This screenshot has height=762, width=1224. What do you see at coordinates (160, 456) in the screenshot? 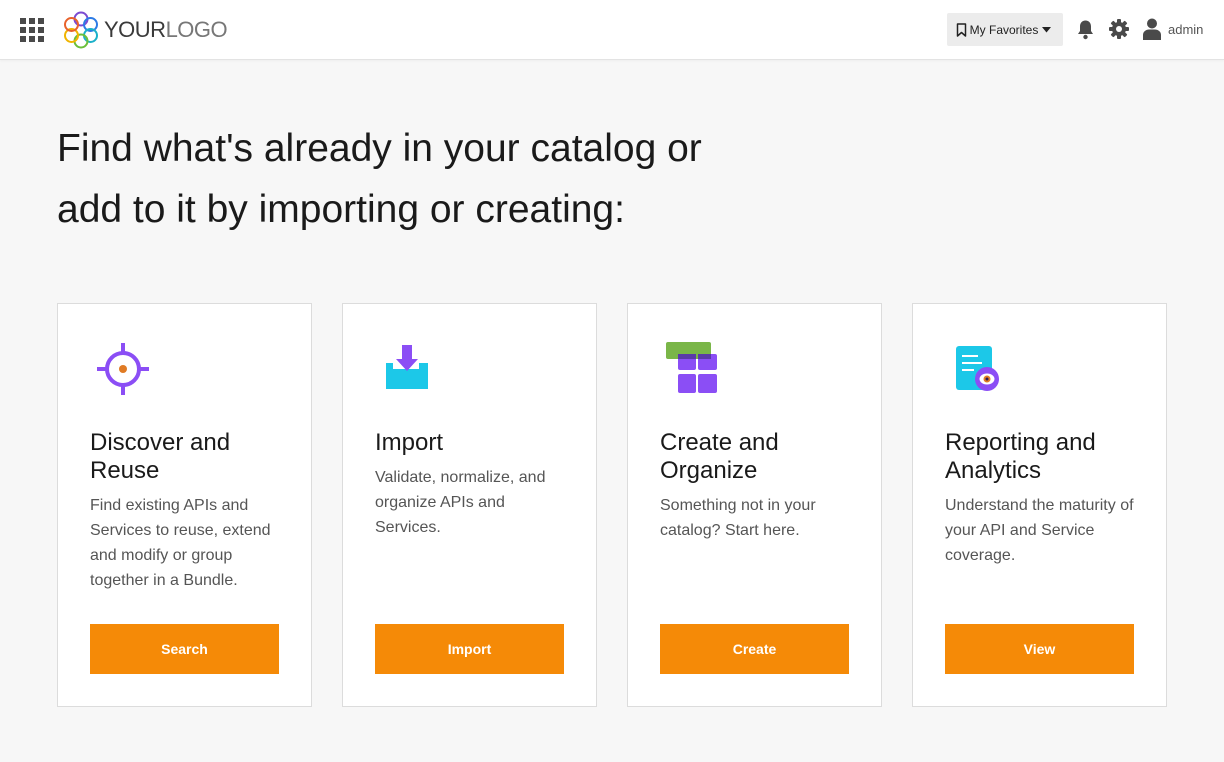
I see `card-title: Discover and Reuse` at bounding box center [160, 456].